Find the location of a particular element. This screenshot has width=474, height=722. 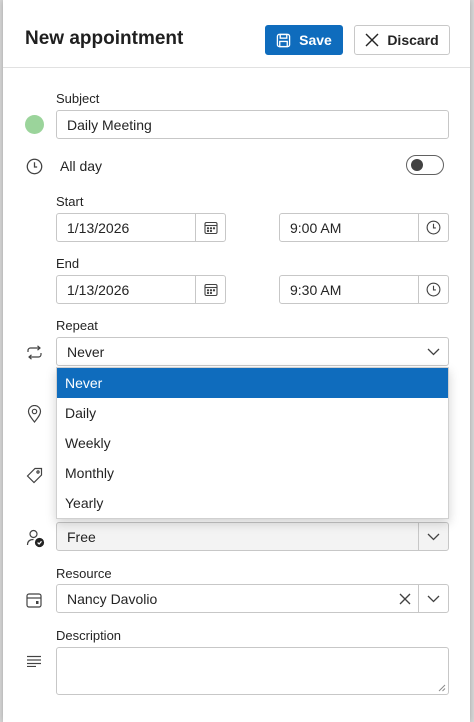

repeat-value: Never is located at coordinates (86, 351).